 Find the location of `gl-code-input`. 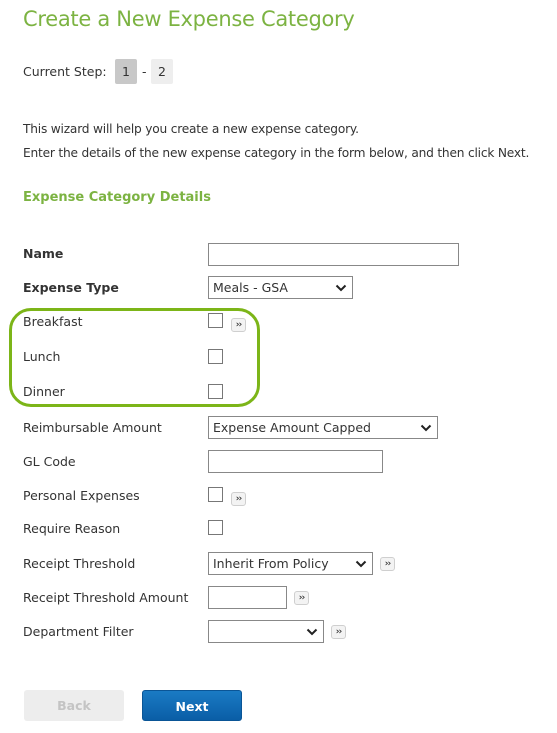

gl-code-input is located at coordinates (295, 461).